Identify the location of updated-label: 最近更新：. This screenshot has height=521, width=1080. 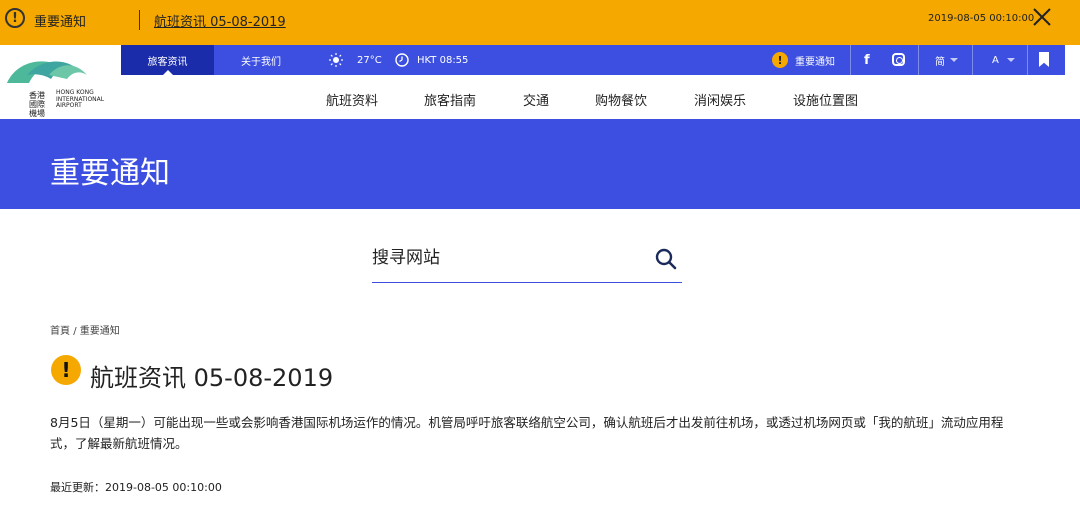
(77, 487).